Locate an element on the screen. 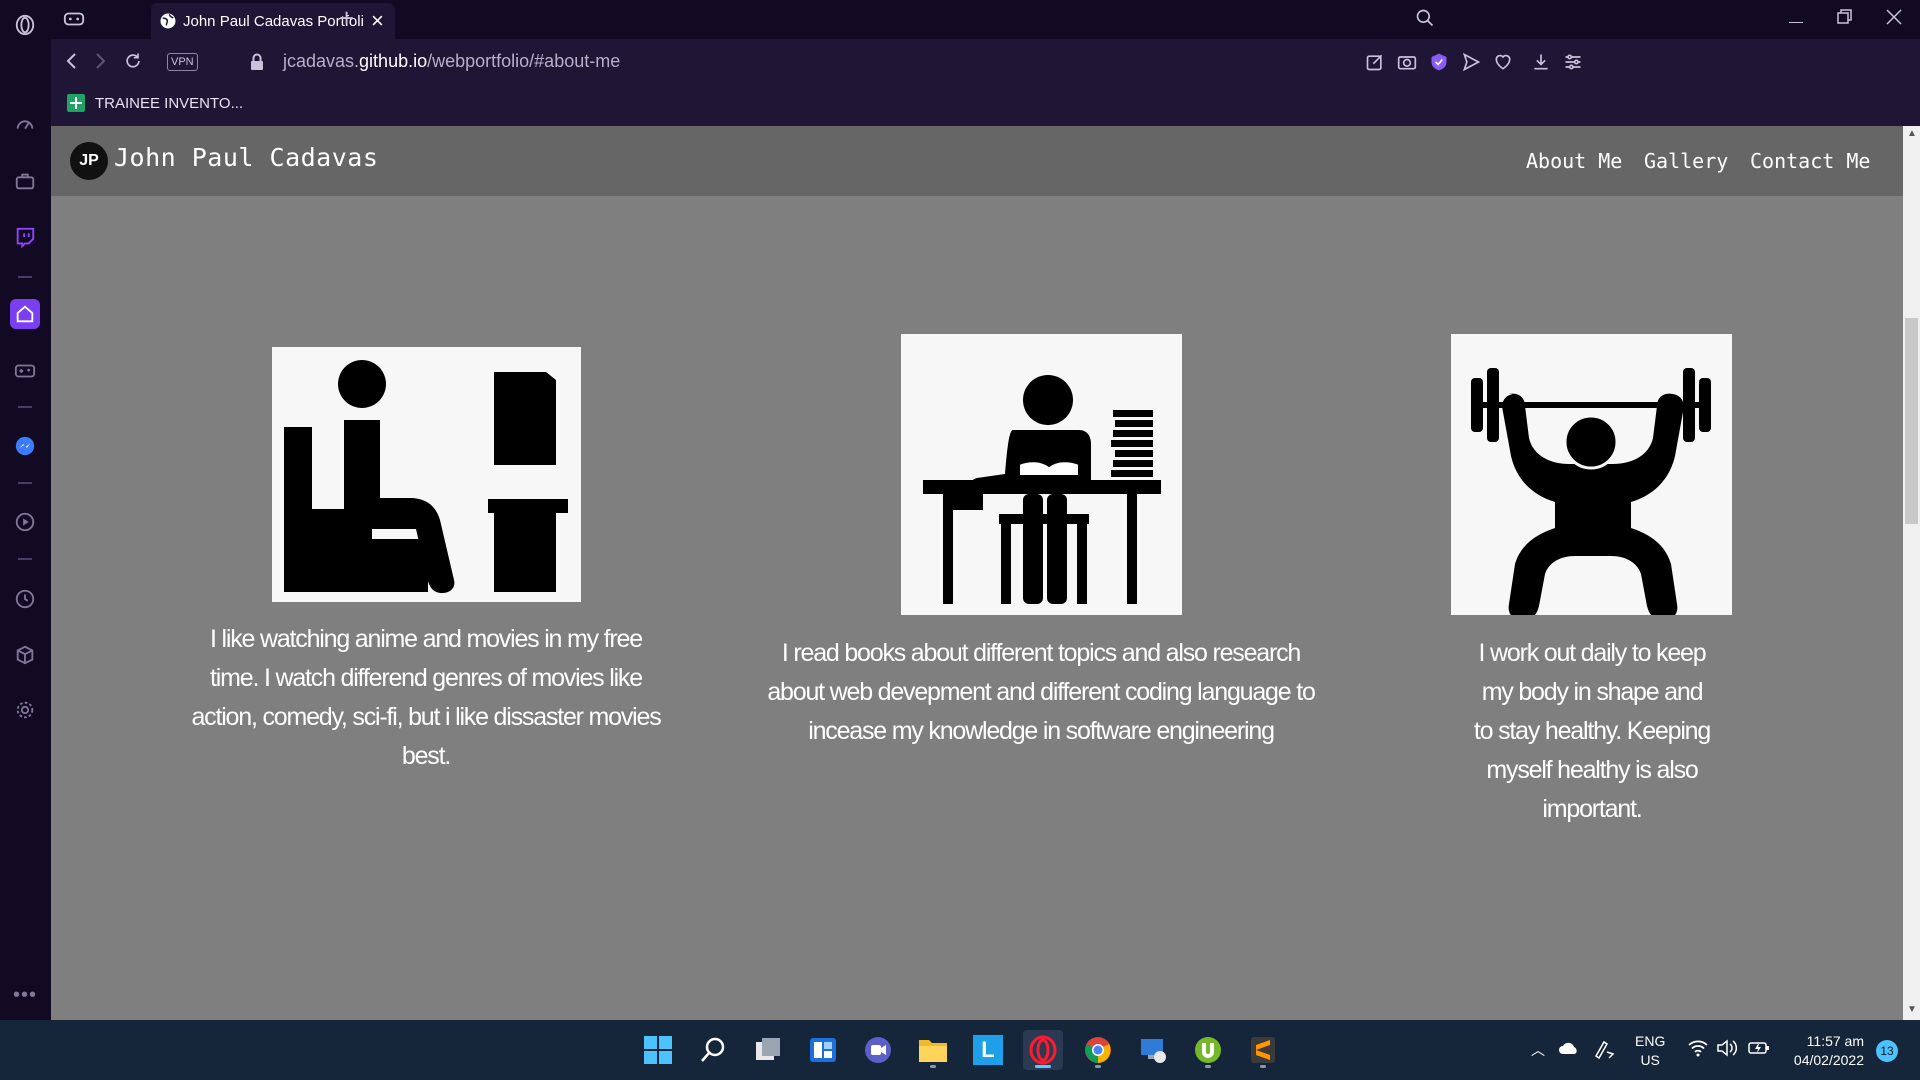 Image resolution: width=1920 pixels, height=1080 pixels. close-tab-icon: × is located at coordinates (377, 21).